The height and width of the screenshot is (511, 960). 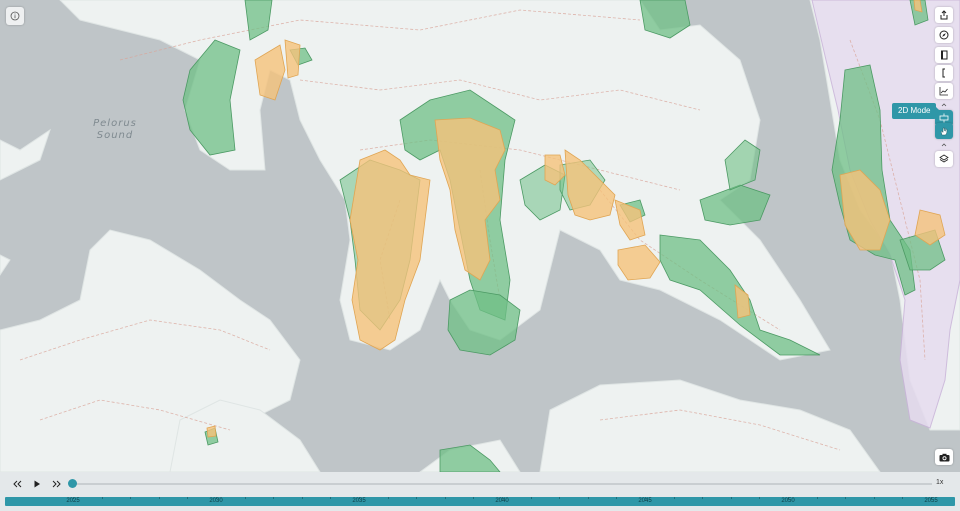 I want to click on chevron-up-icon, so click(x=944, y=105).